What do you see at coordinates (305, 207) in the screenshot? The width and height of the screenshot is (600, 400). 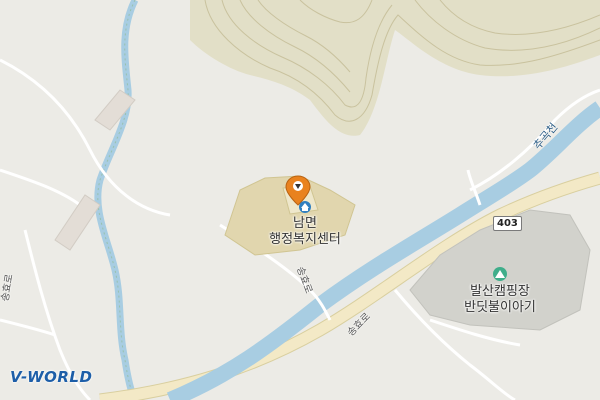 I see `government-office-icon` at bounding box center [305, 207].